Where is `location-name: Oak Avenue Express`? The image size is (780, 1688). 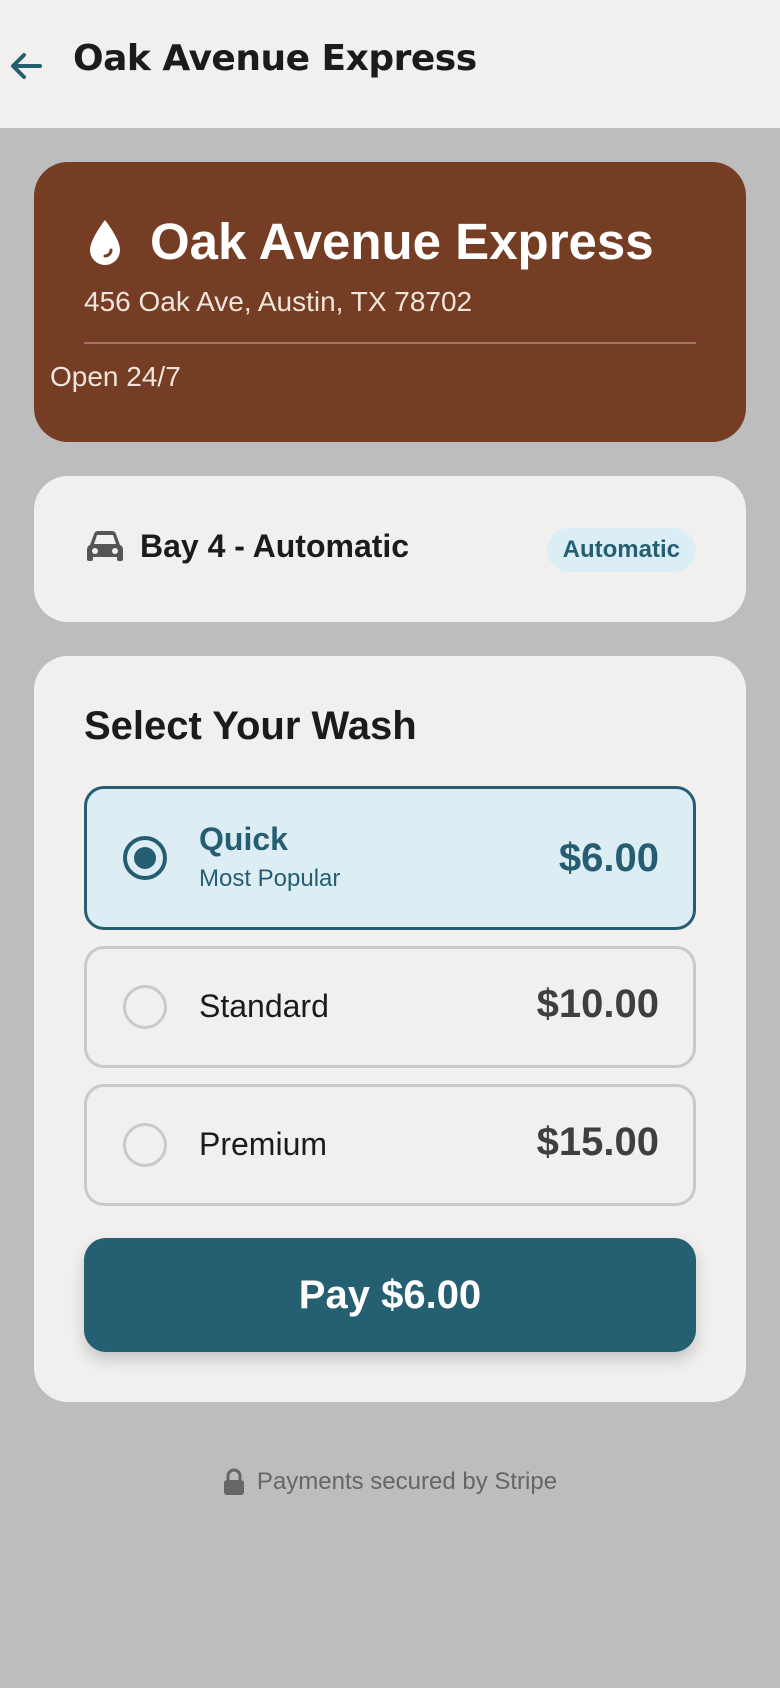 location-name: Oak Avenue Express is located at coordinates (402, 241).